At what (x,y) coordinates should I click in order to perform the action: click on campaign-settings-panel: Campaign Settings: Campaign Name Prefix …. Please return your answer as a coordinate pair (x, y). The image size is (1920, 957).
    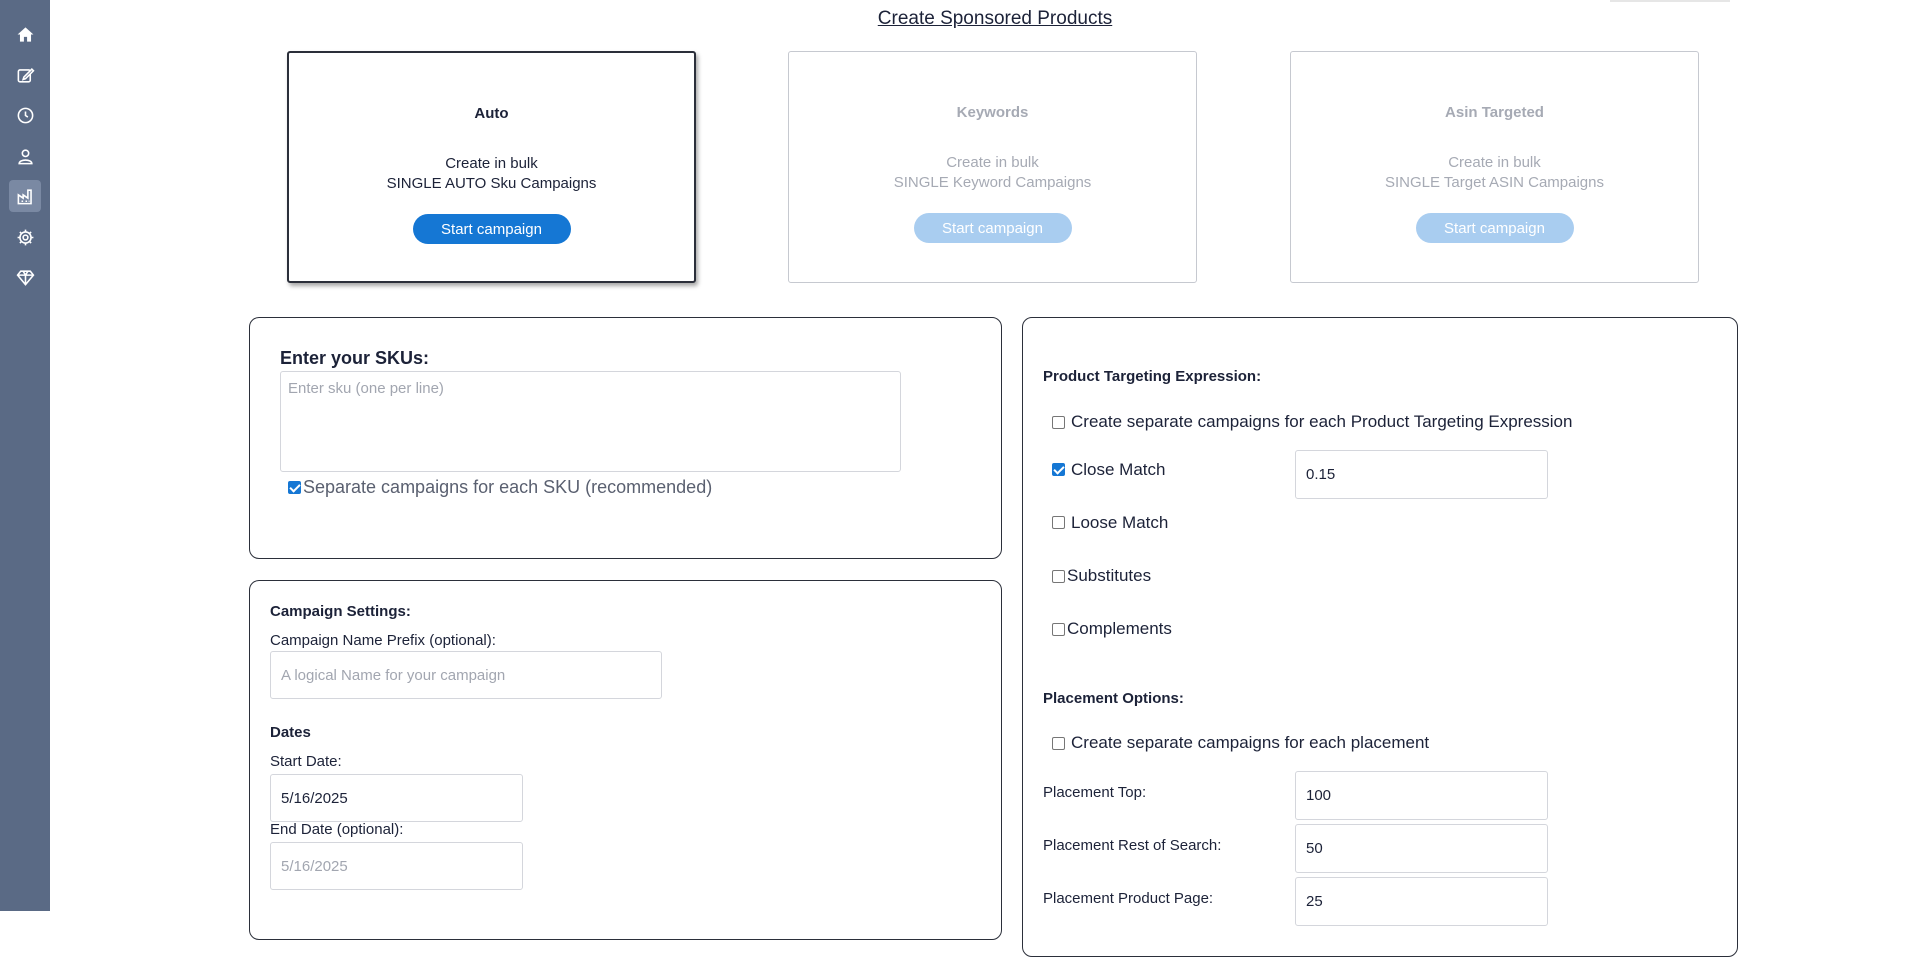
    Looking at the image, I should click on (625, 760).